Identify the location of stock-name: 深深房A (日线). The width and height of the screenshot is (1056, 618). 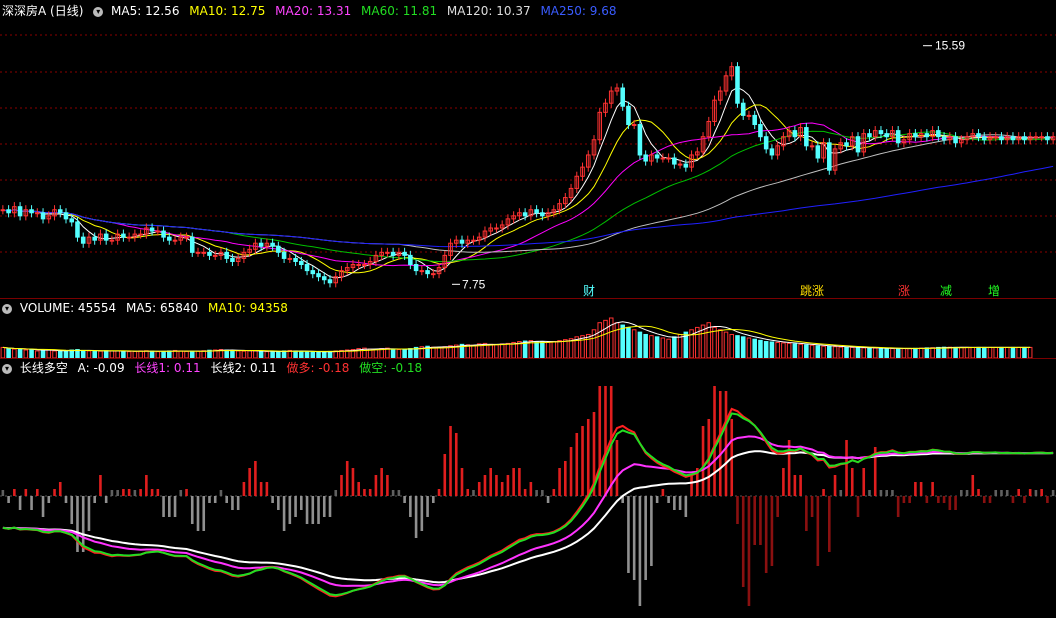
(42, 11).